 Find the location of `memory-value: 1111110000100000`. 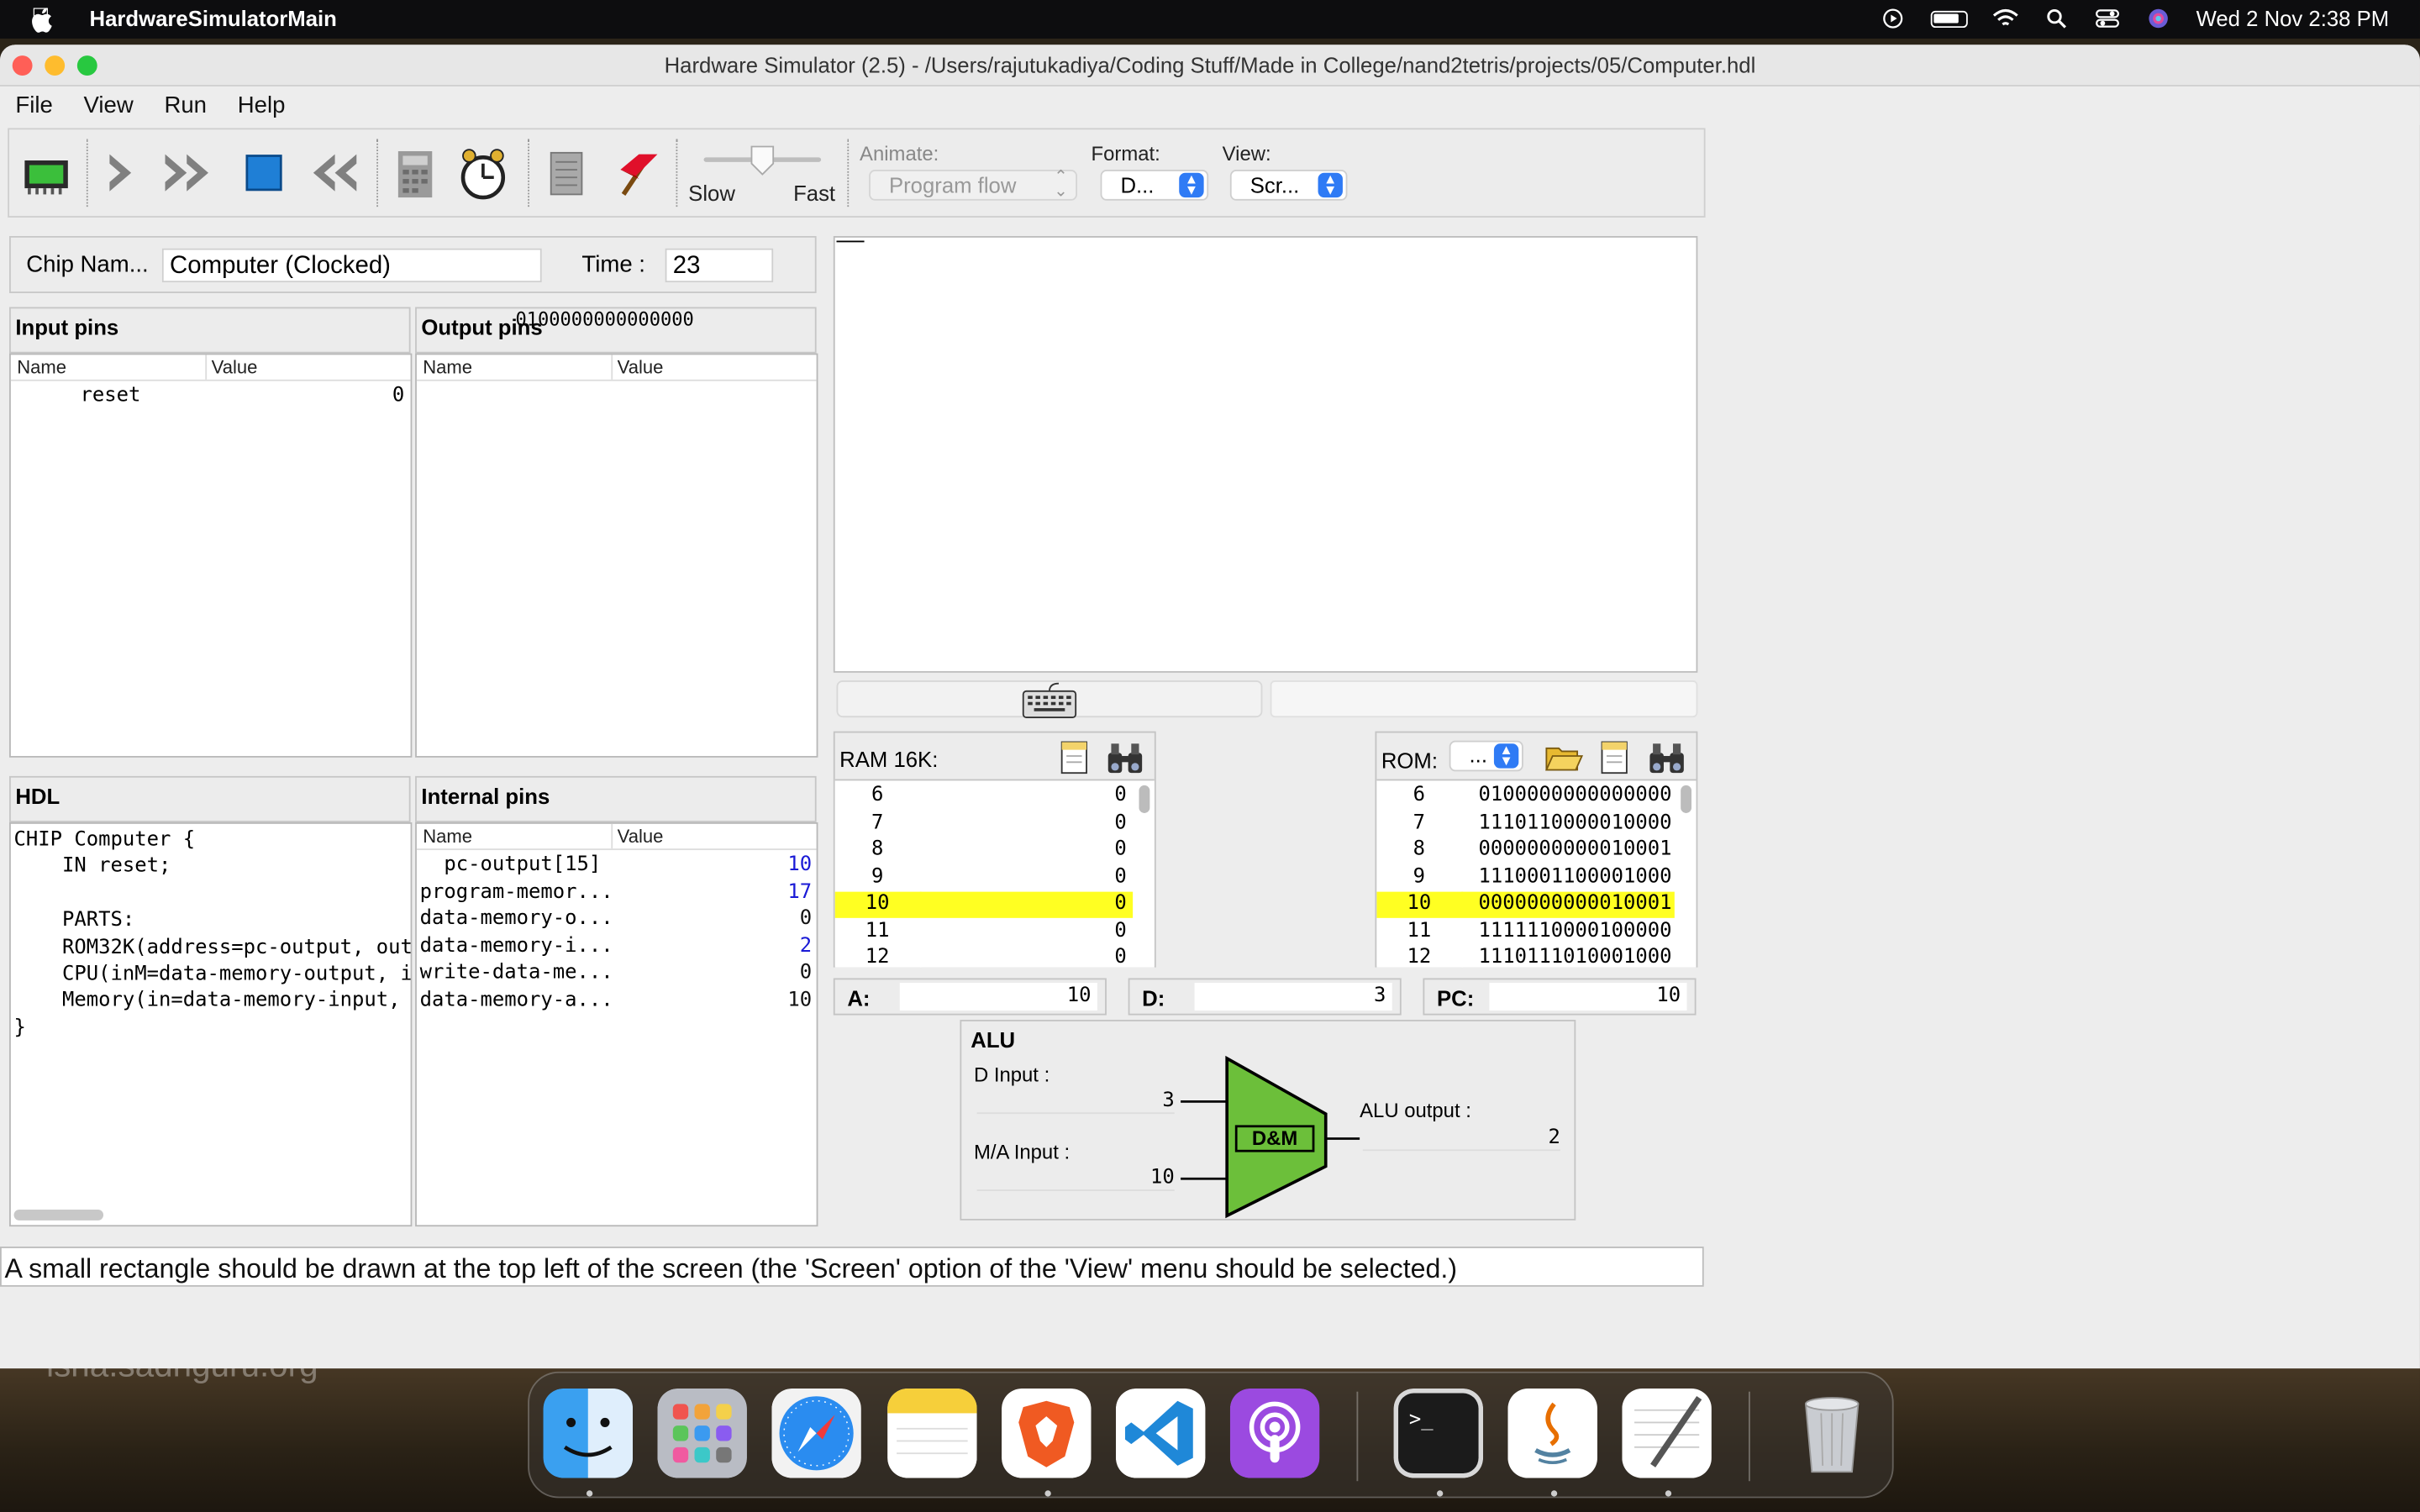

memory-value: 1111110000100000 is located at coordinates (1575, 930).